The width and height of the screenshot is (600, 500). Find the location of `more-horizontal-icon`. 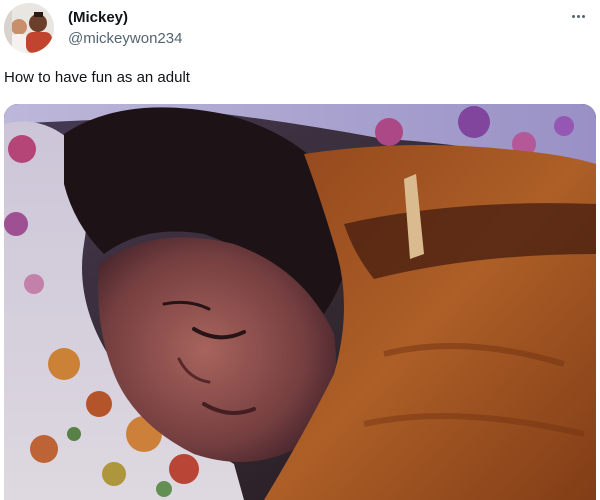

more-horizontal-icon is located at coordinates (578, 16).